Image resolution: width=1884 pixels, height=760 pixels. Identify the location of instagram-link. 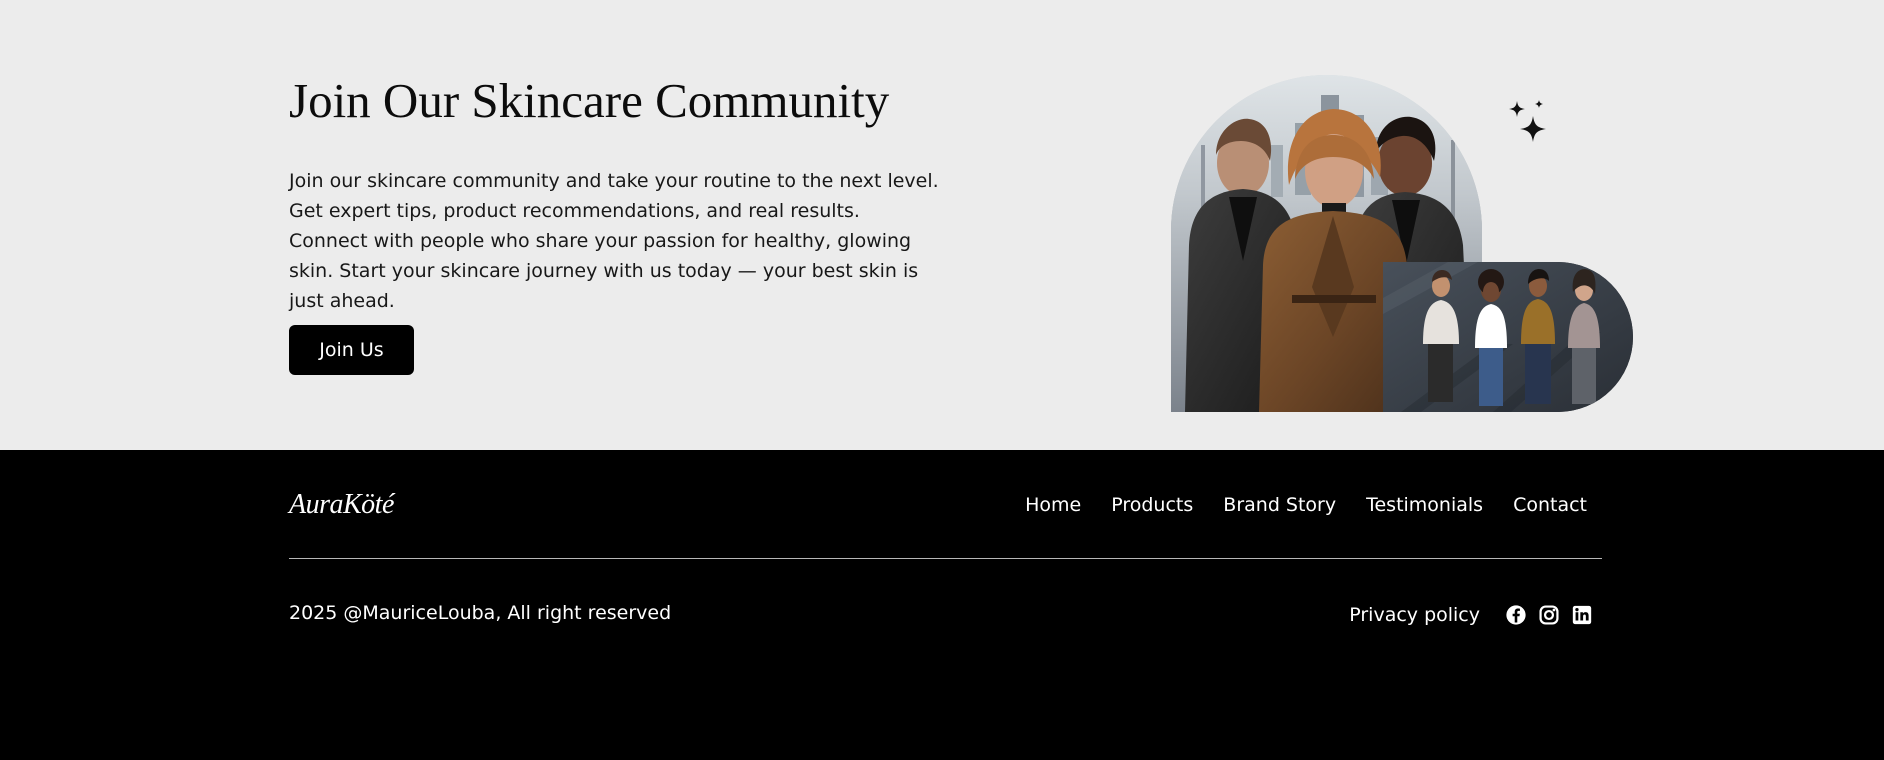
(1549, 615).